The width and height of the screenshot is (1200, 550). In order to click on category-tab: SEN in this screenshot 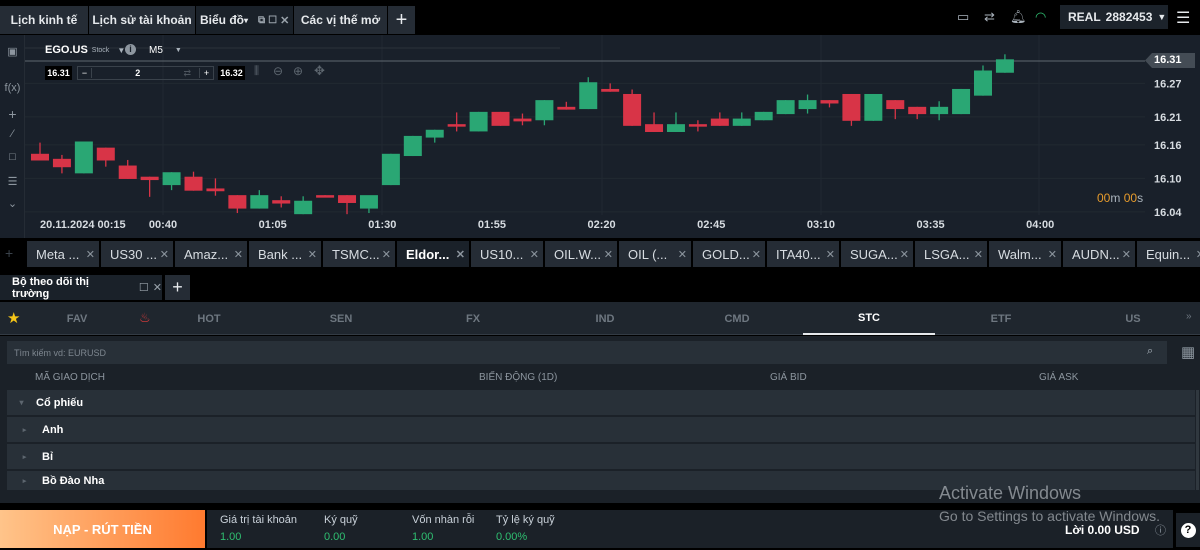, I will do `click(341, 318)`.